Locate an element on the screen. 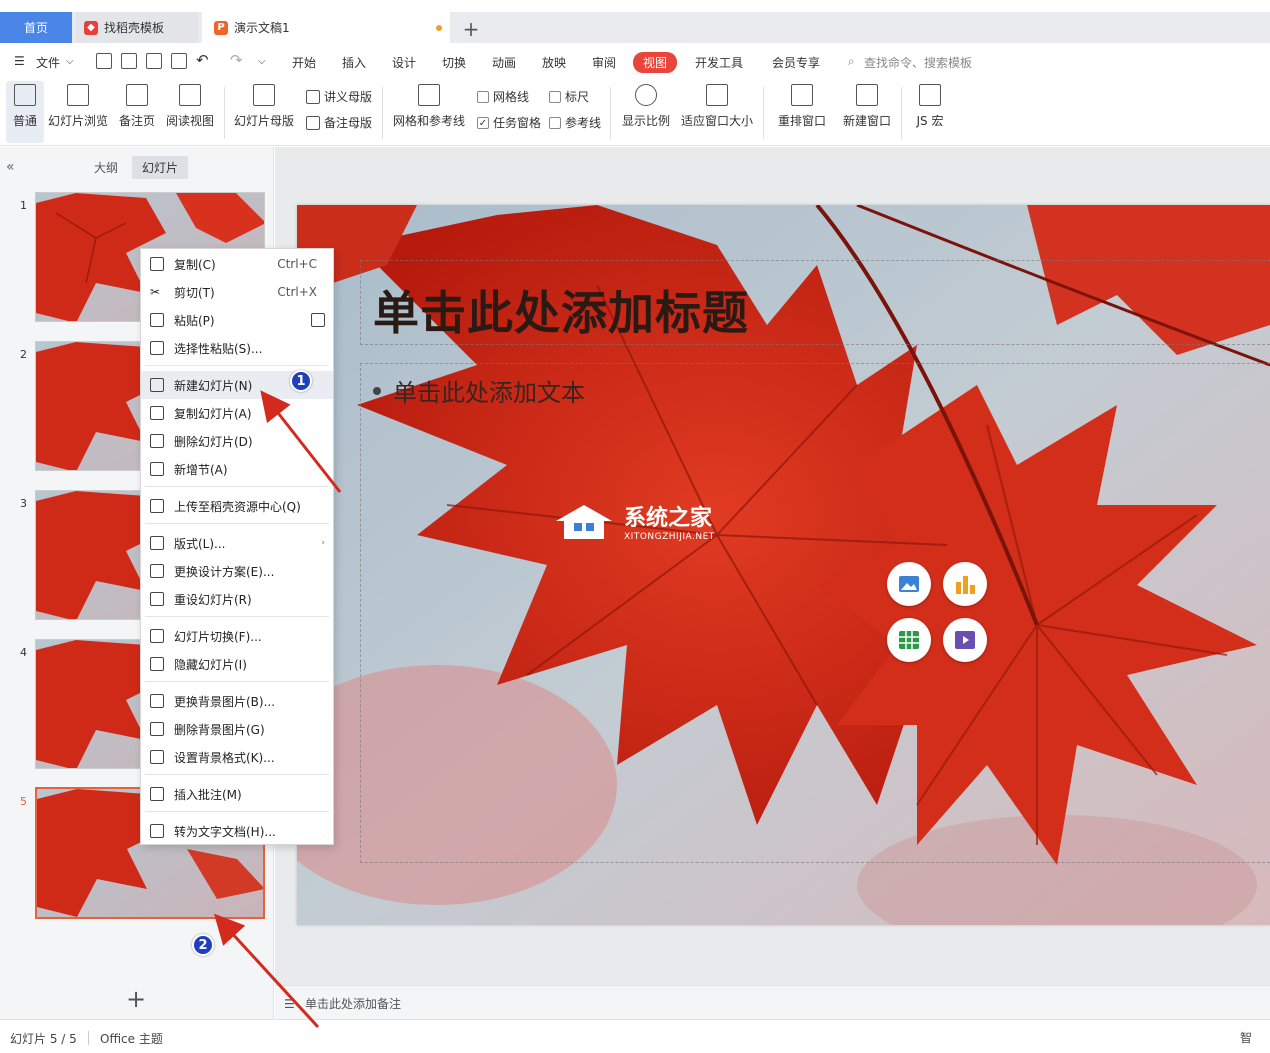 The width and height of the screenshot is (1270, 1053). menu-item-reset-slide: 重设幻灯片(R) is located at coordinates (237, 599).